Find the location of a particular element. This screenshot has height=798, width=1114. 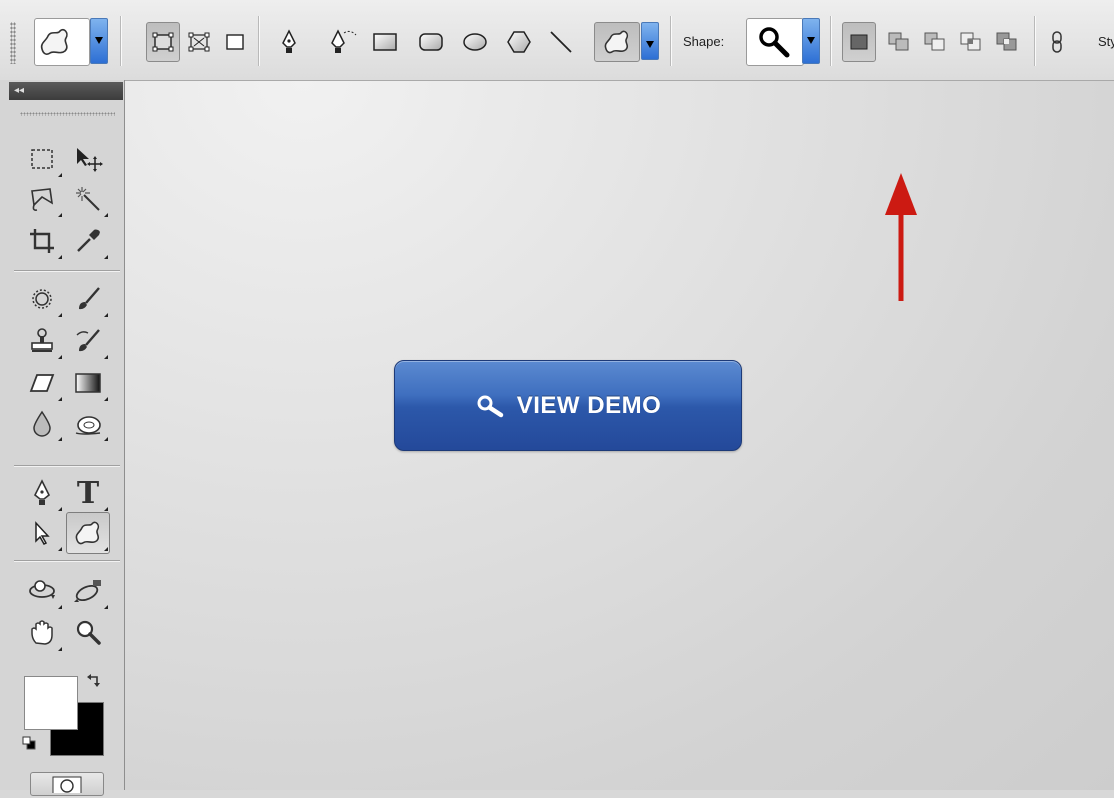

shape-layers-button is located at coordinates (163, 42).